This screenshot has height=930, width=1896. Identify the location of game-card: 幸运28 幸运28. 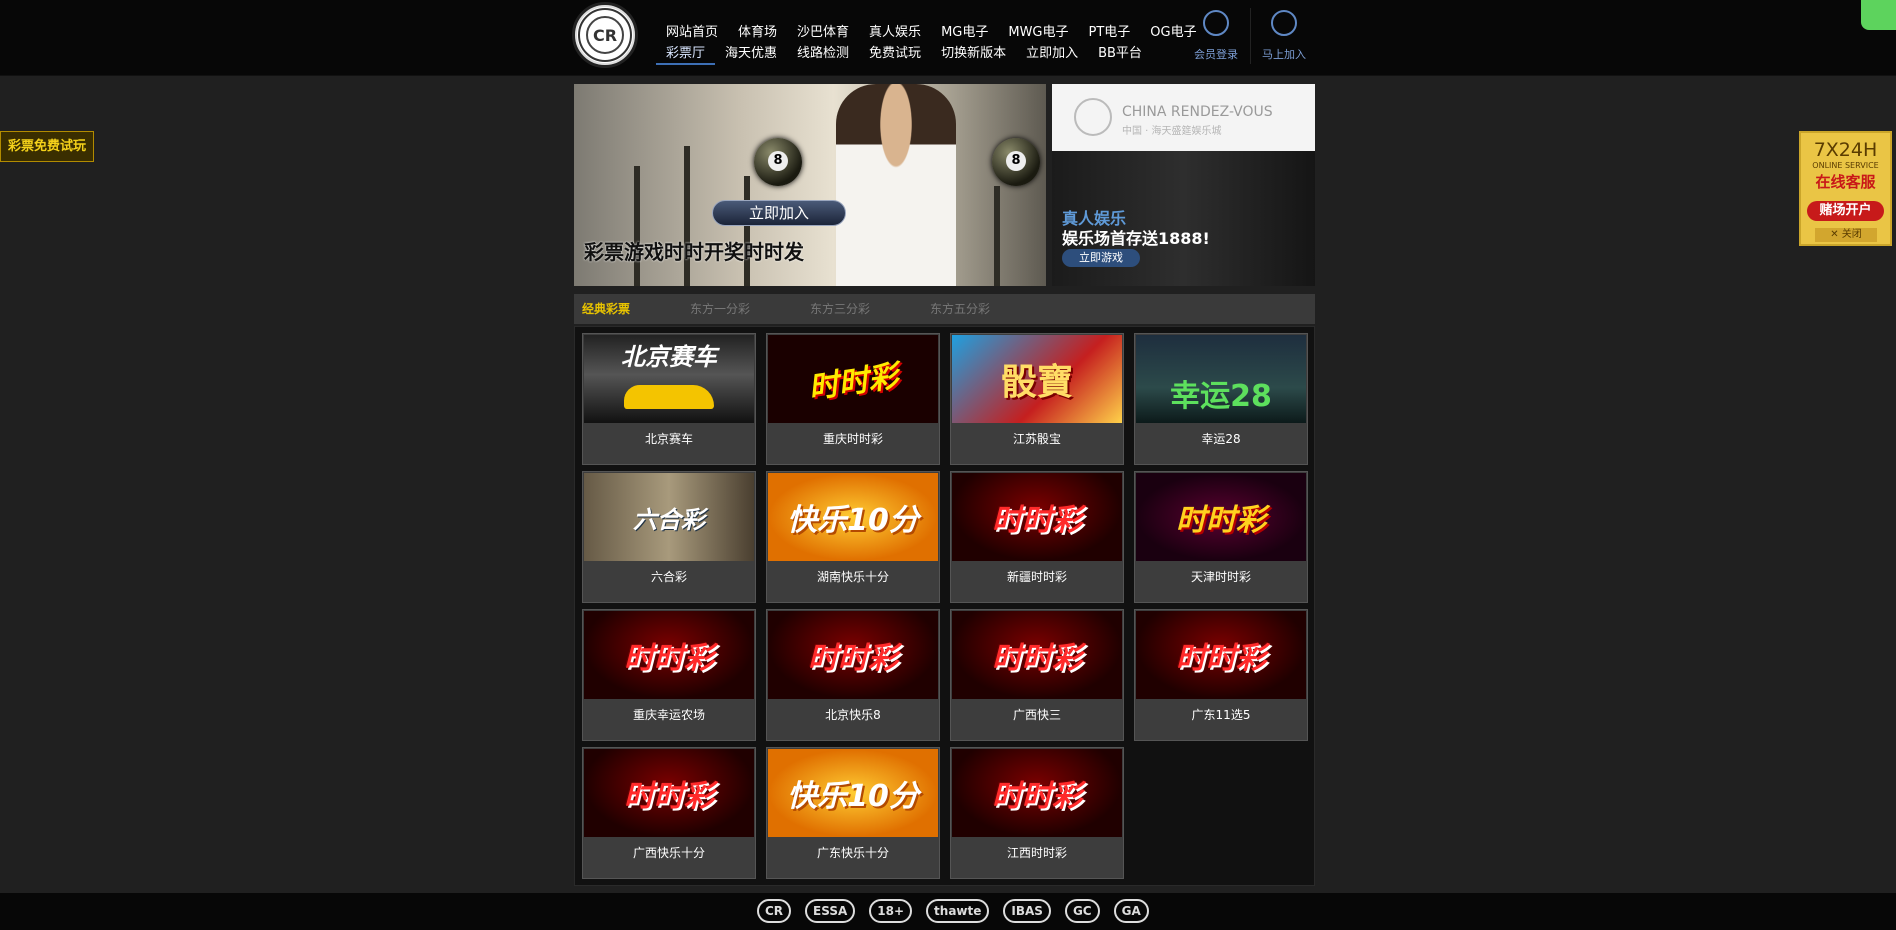
(1221, 399).